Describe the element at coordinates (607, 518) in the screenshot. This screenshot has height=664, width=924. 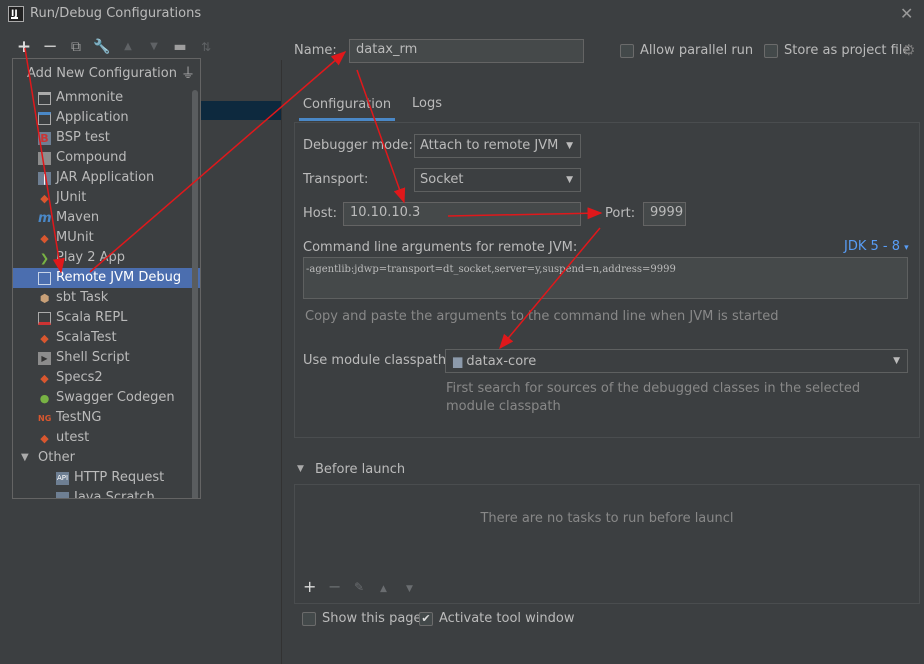
I see `no-tasks-message: There are no tasks to run before launcl` at that location.